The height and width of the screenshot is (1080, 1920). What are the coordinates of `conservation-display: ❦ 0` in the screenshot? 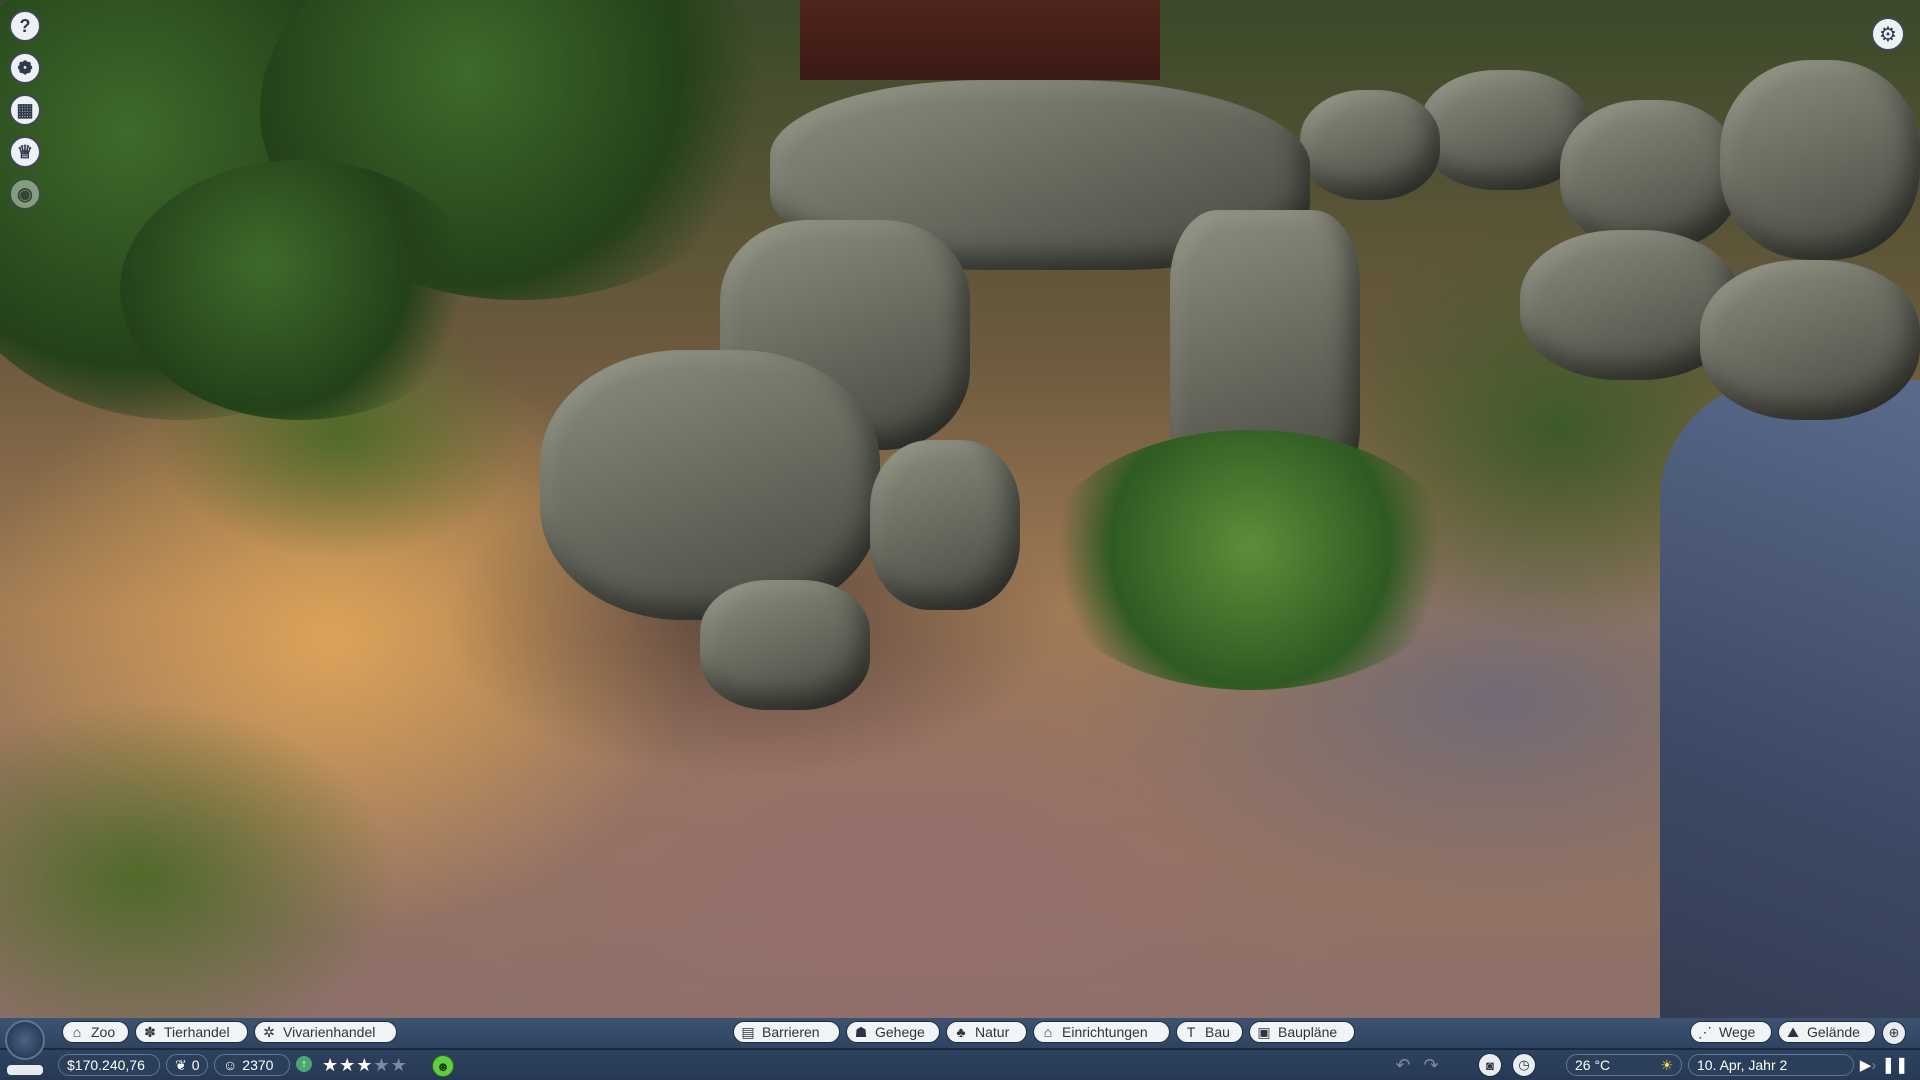 It's located at (187, 1065).